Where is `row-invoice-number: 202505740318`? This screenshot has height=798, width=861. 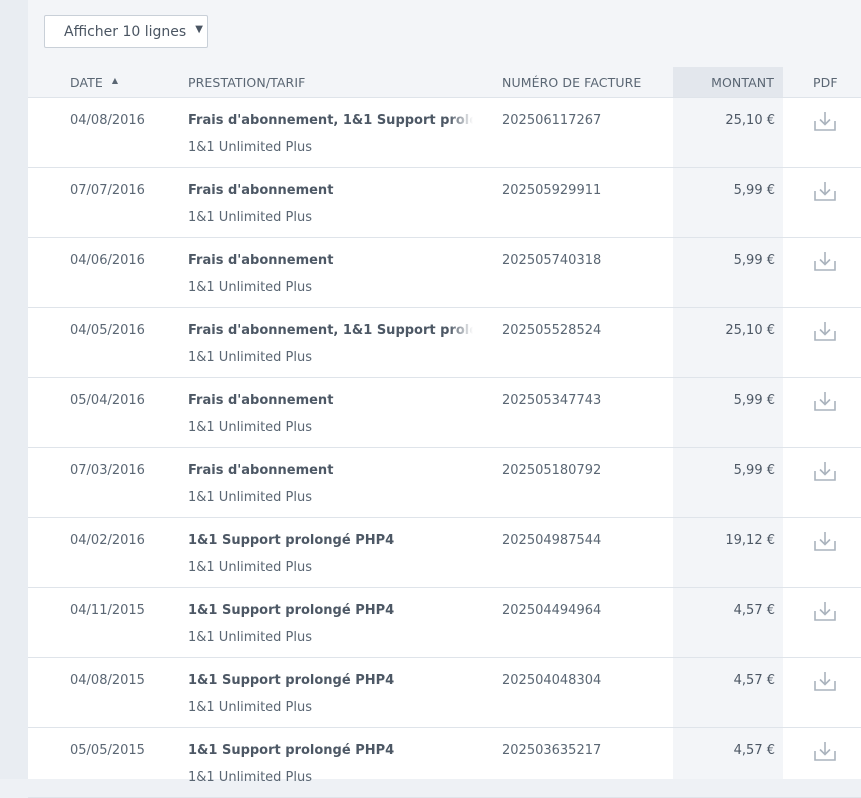
row-invoice-number: 202505740318 is located at coordinates (552, 260).